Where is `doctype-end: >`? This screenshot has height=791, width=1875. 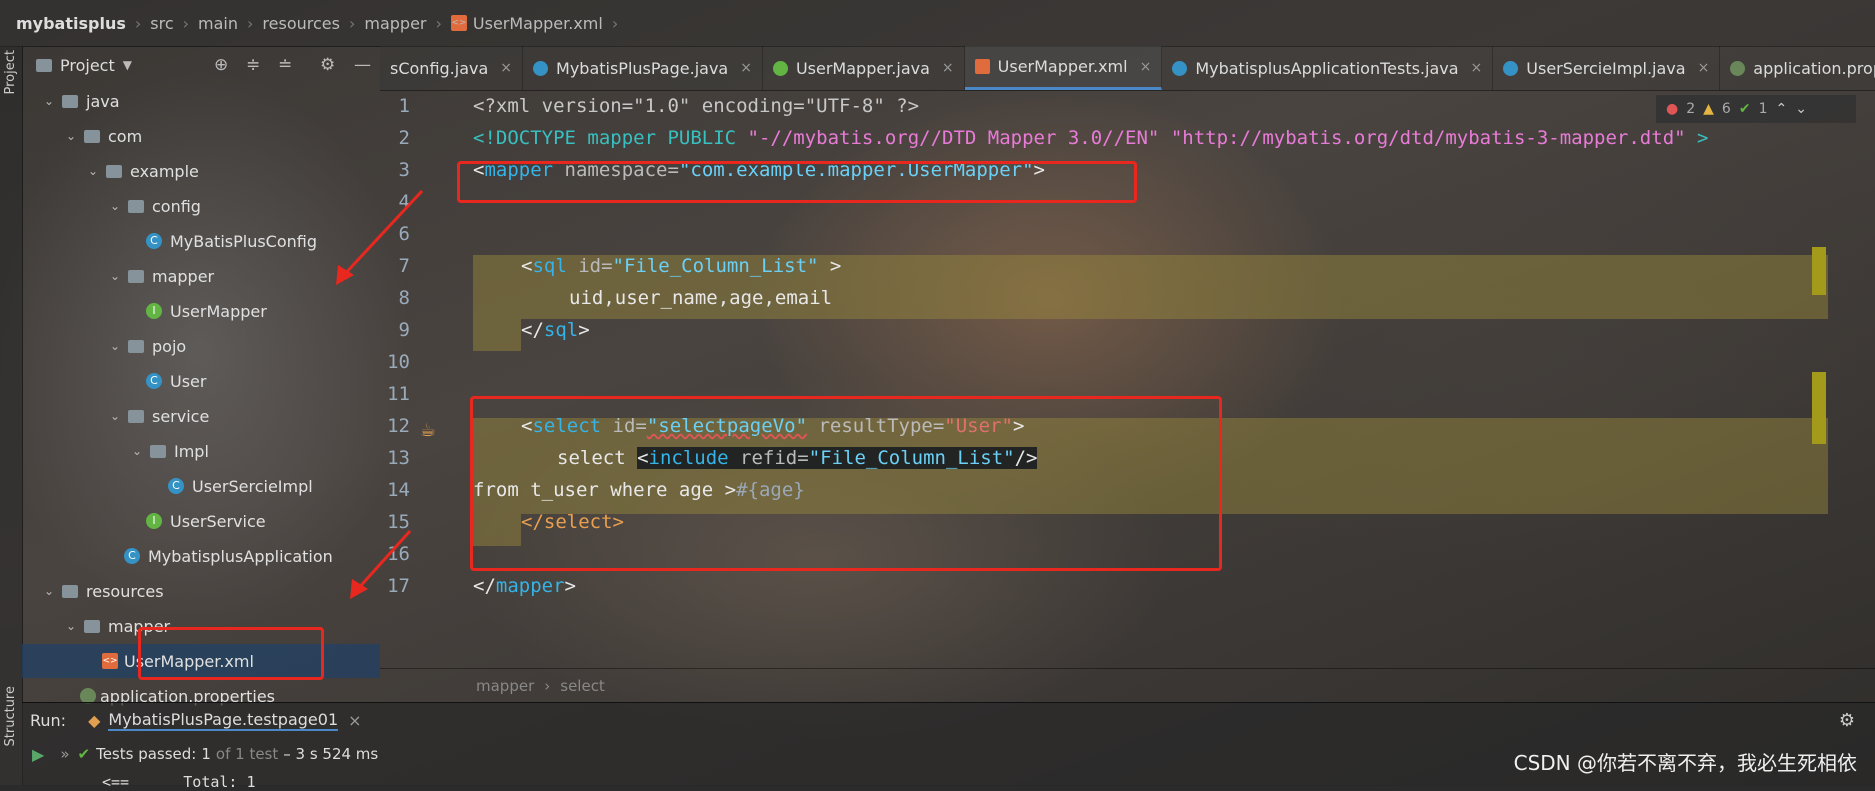 doctype-end: > is located at coordinates (1697, 138).